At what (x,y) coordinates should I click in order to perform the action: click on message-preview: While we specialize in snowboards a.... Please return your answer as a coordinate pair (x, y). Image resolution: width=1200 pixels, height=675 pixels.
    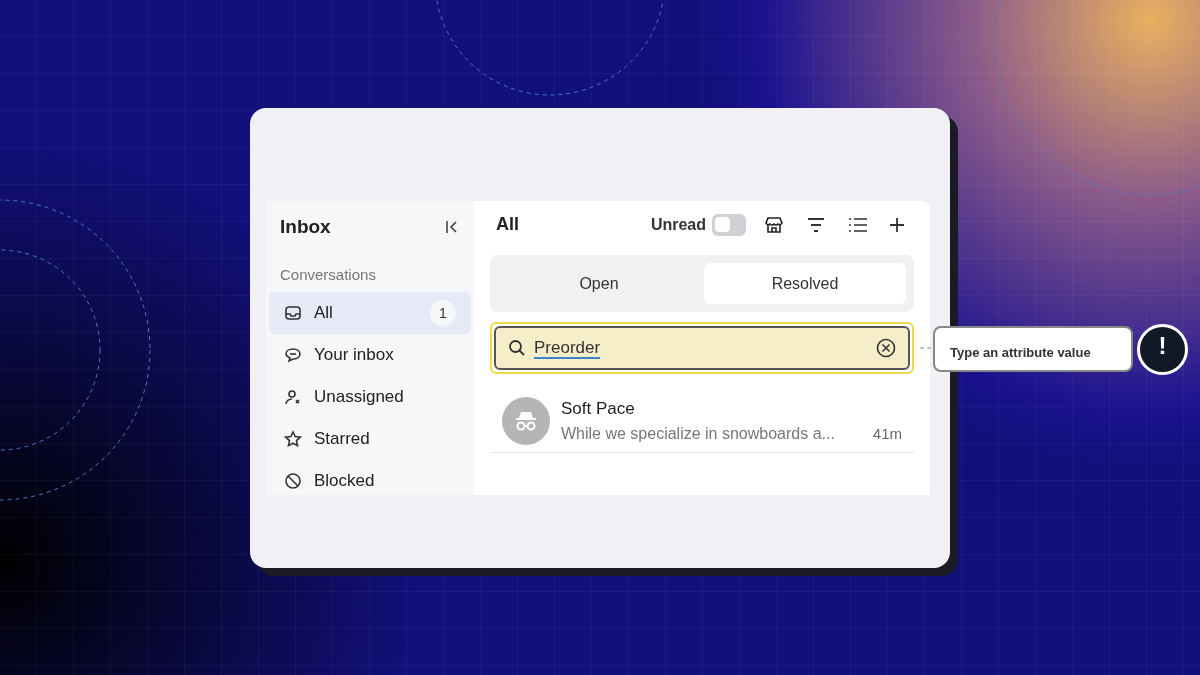
    Looking at the image, I should click on (698, 434).